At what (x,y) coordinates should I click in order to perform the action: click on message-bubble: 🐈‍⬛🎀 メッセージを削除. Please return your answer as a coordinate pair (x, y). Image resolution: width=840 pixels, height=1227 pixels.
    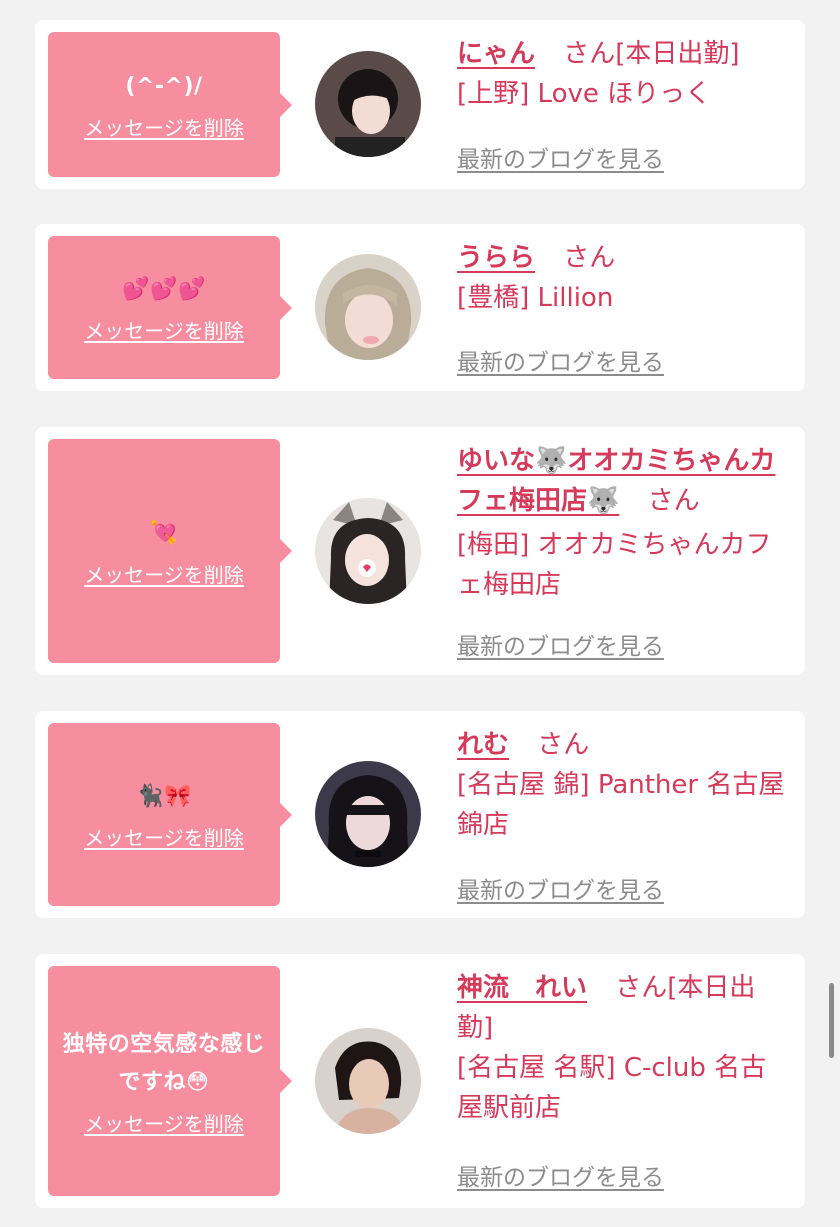
    Looking at the image, I should click on (170, 814).